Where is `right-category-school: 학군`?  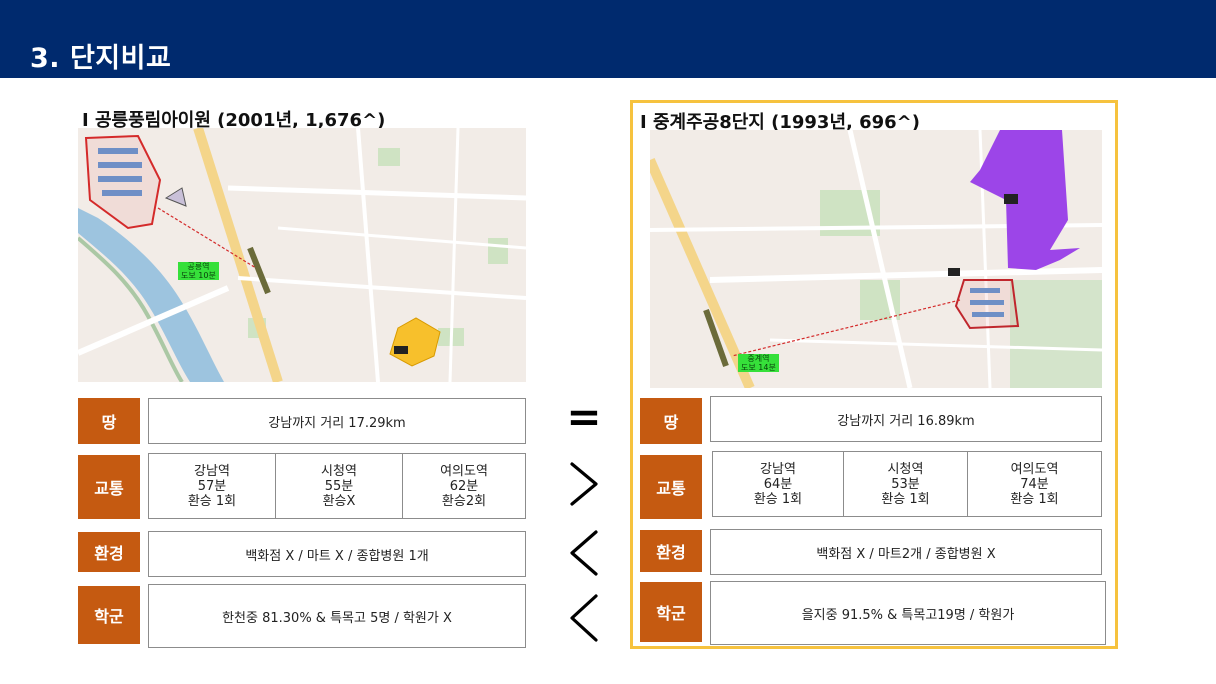 right-category-school: 학군 is located at coordinates (671, 612).